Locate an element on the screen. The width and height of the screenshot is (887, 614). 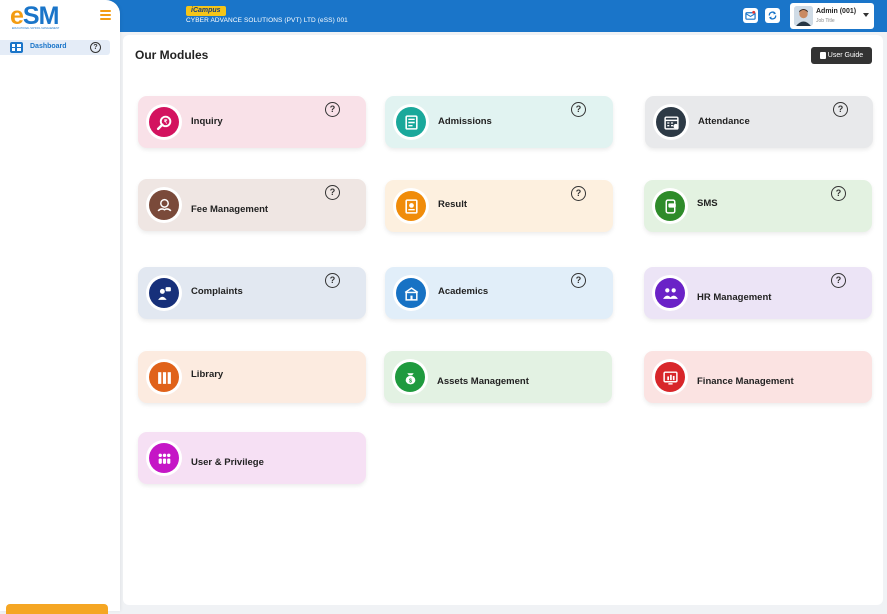
certificate-icon is located at coordinates (411, 206).